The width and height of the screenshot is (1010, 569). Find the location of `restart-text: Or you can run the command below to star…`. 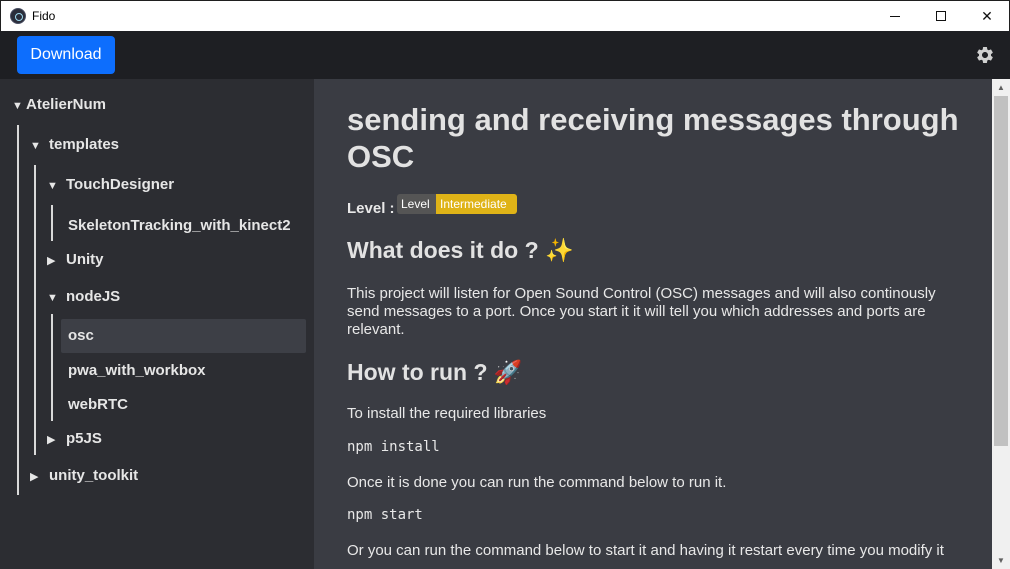

restart-text: Or you can run the command below to star… is located at coordinates (645, 550).